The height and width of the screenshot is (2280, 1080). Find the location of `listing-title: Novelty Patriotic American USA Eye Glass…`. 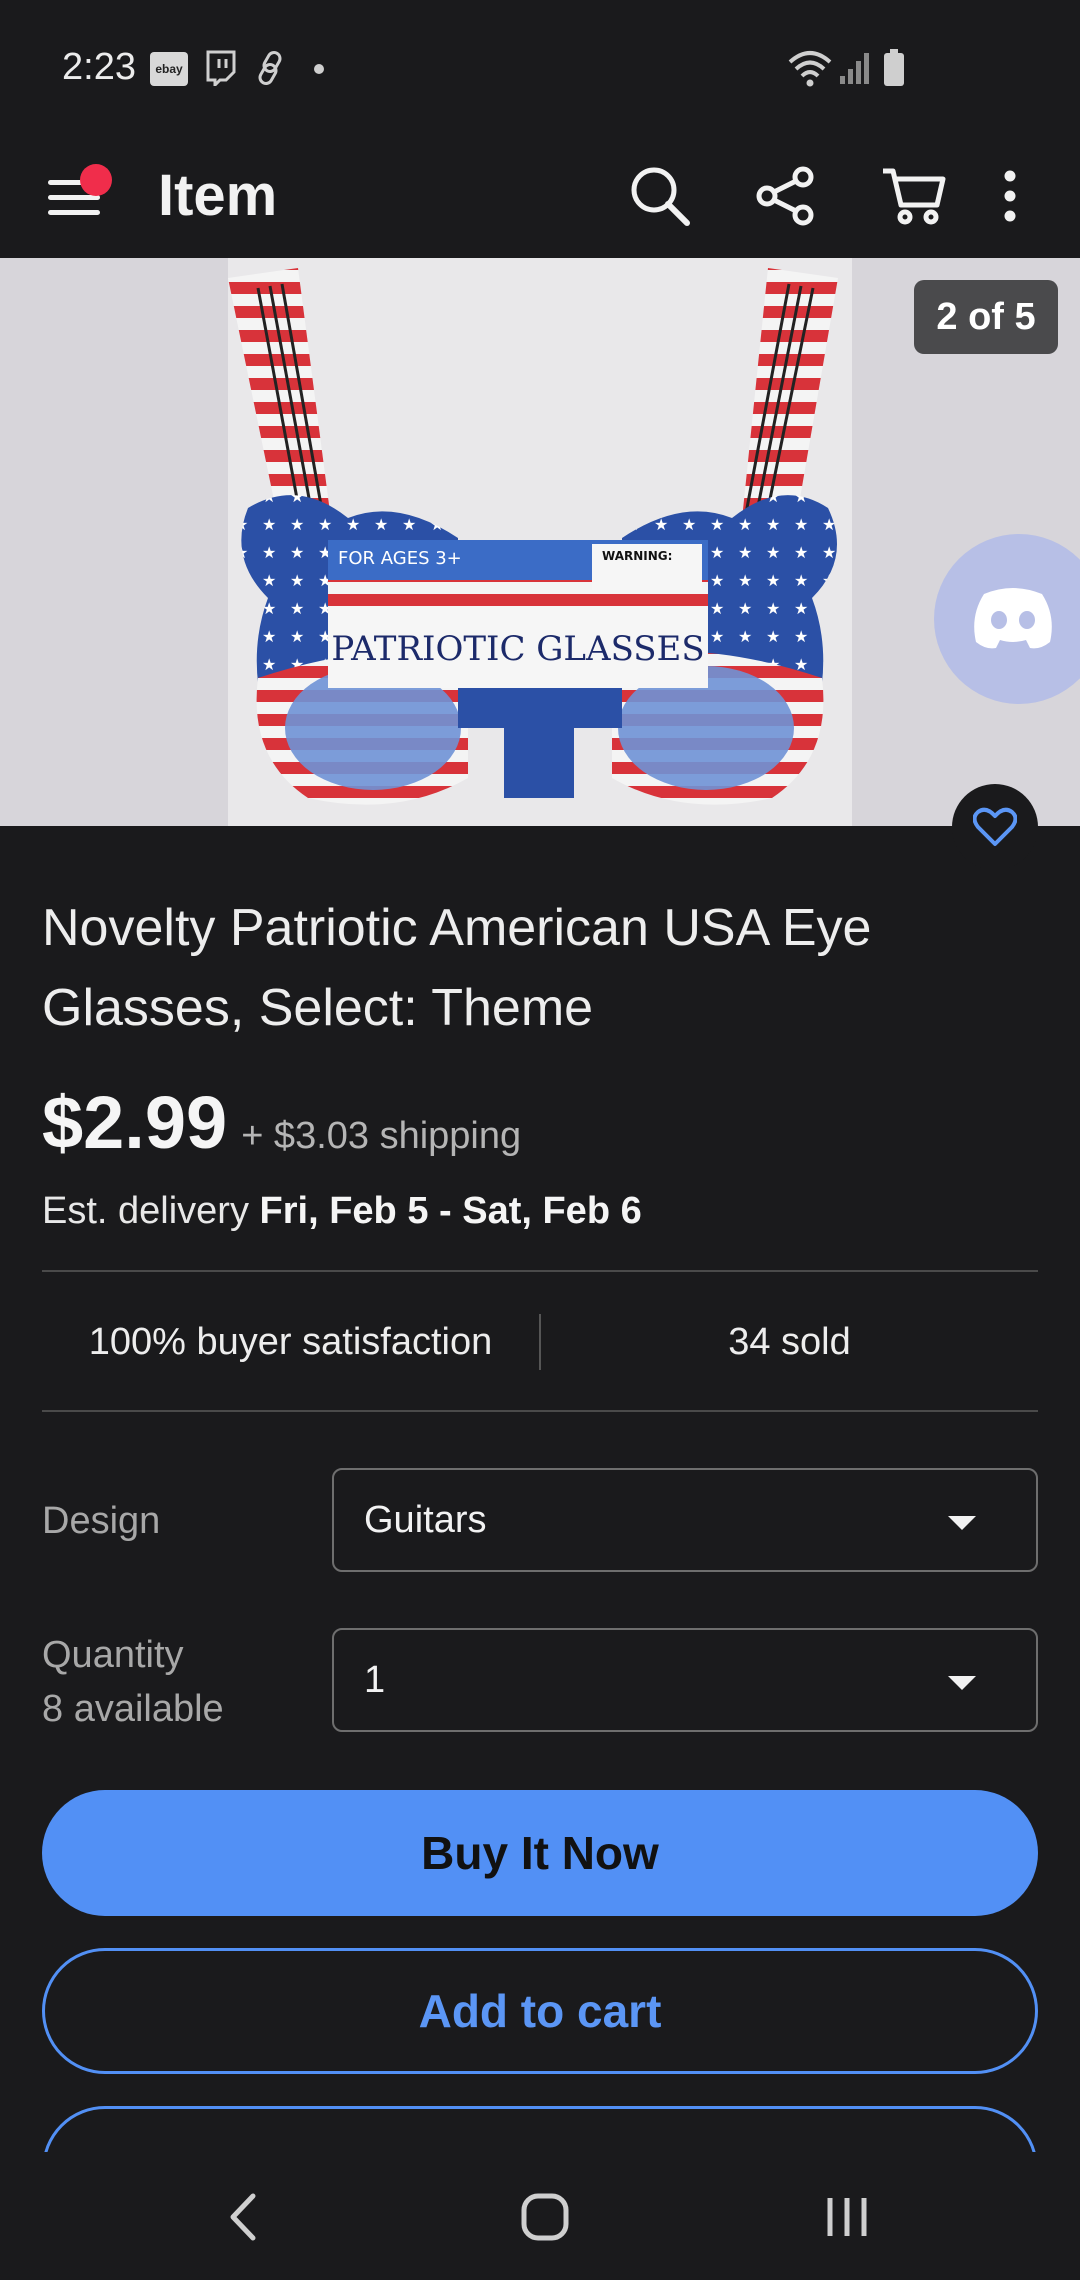

listing-title: Novelty Patriotic American USA Eye Glass… is located at coordinates (457, 968).